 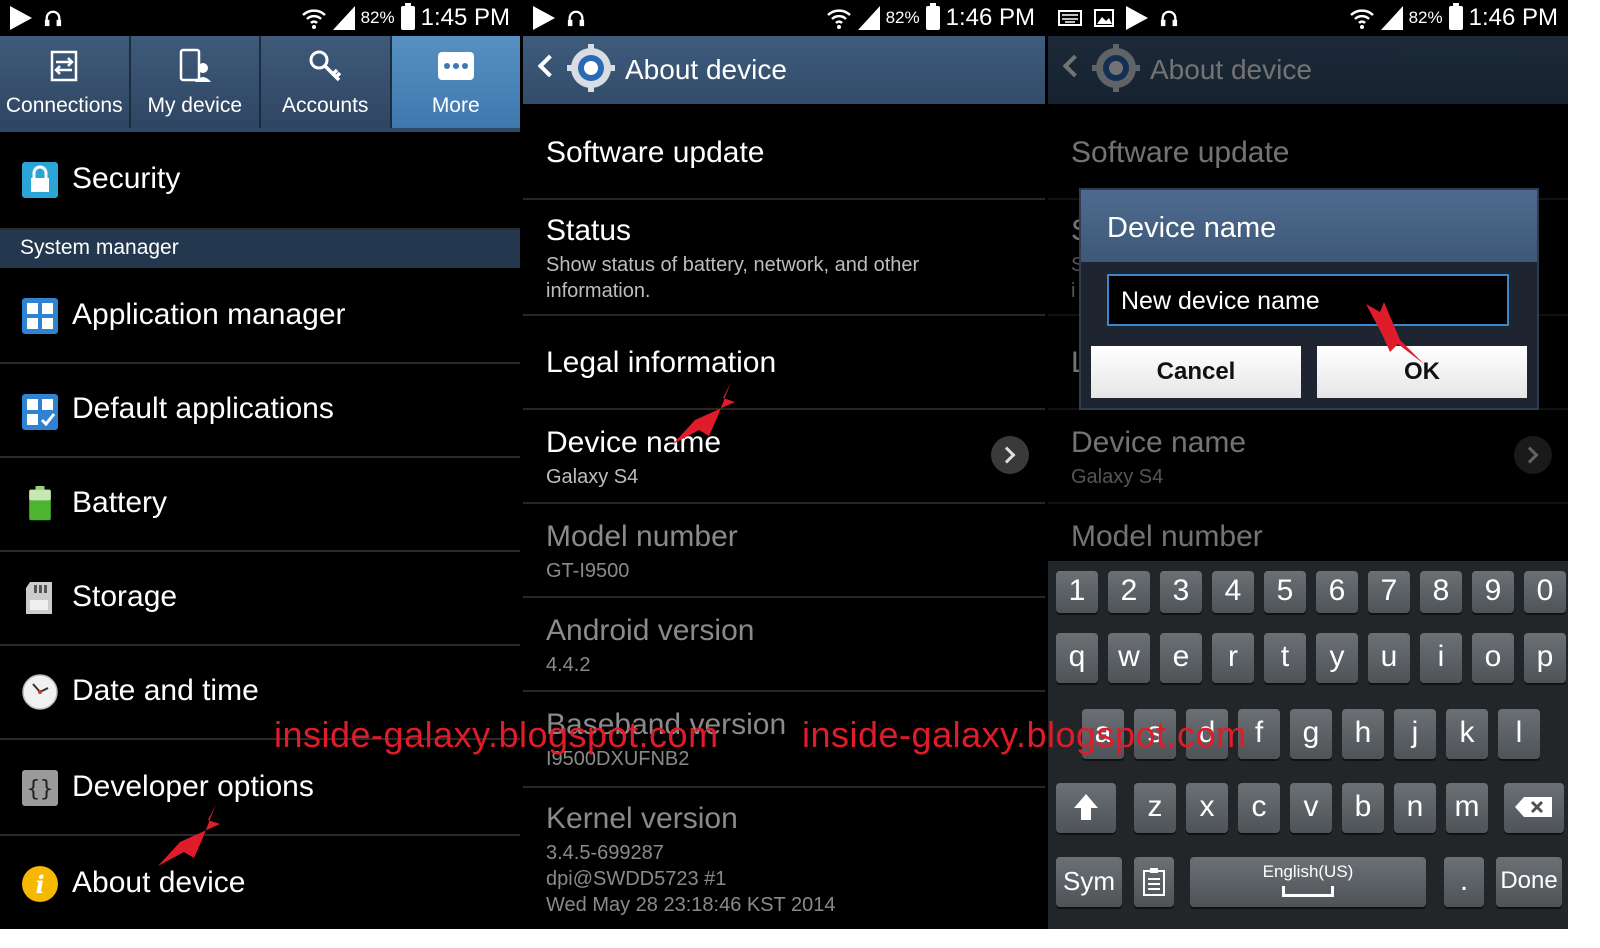 What do you see at coordinates (1129, 592) in the screenshot?
I see `key-2: 2` at bounding box center [1129, 592].